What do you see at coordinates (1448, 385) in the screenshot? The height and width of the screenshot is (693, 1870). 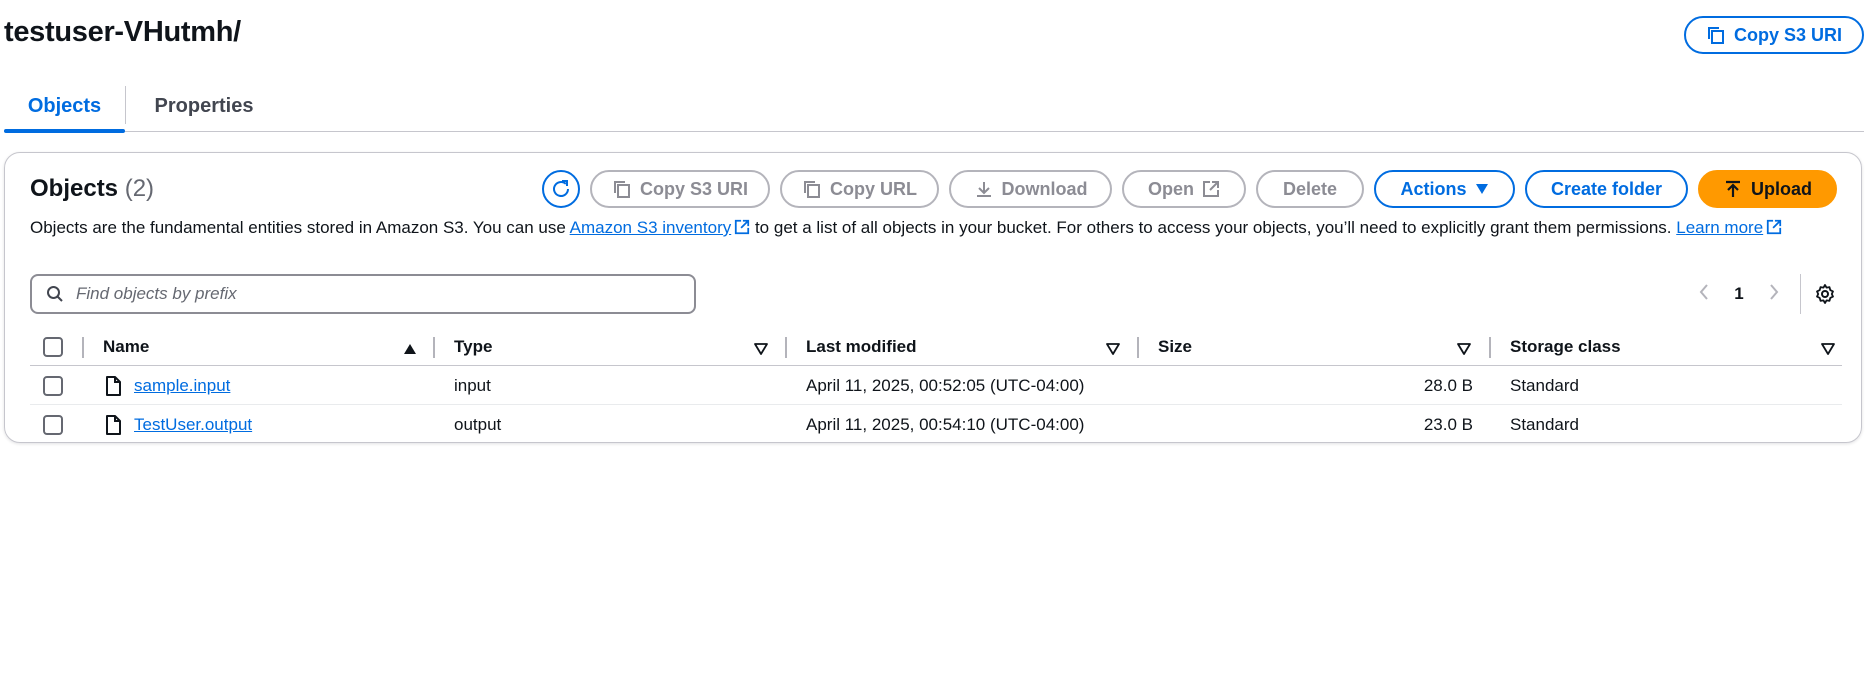 I see `object-size: 28.0 B` at bounding box center [1448, 385].